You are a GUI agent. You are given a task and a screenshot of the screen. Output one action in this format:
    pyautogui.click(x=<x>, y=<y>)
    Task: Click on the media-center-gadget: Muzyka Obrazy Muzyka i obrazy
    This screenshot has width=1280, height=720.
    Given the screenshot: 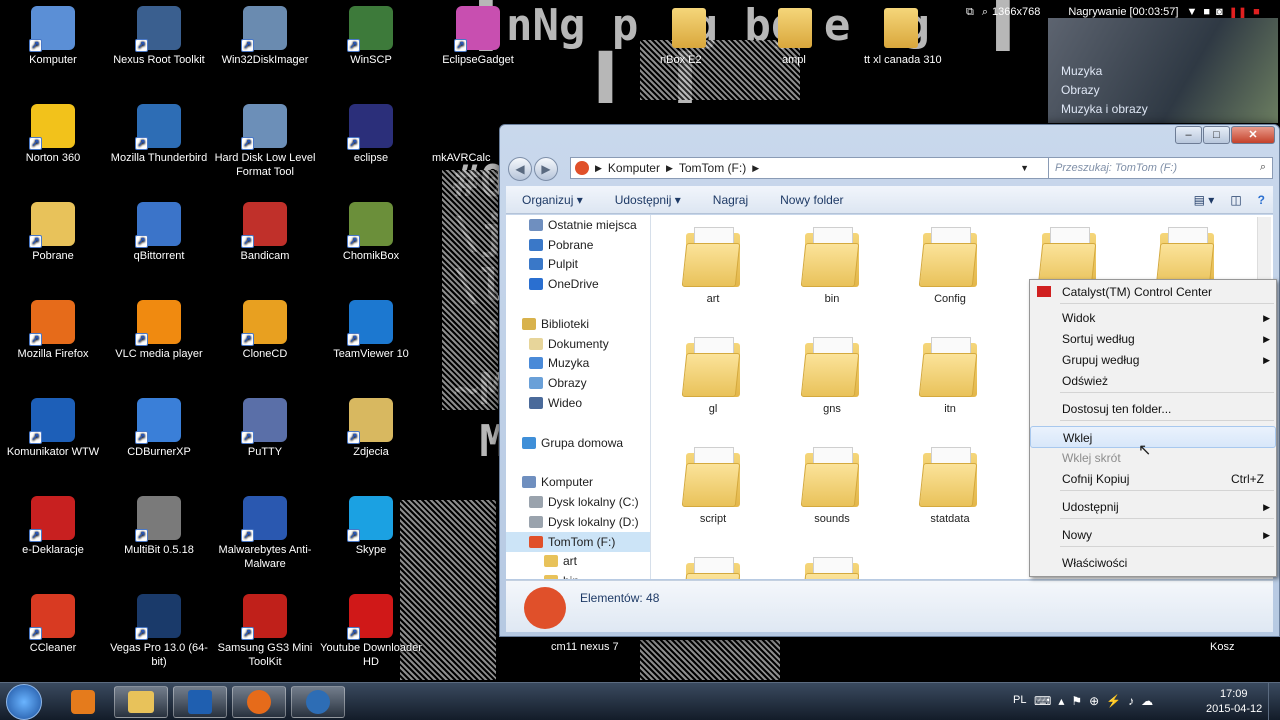 What is the action you would take?
    pyautogui.click(x=1163, y=70)
    